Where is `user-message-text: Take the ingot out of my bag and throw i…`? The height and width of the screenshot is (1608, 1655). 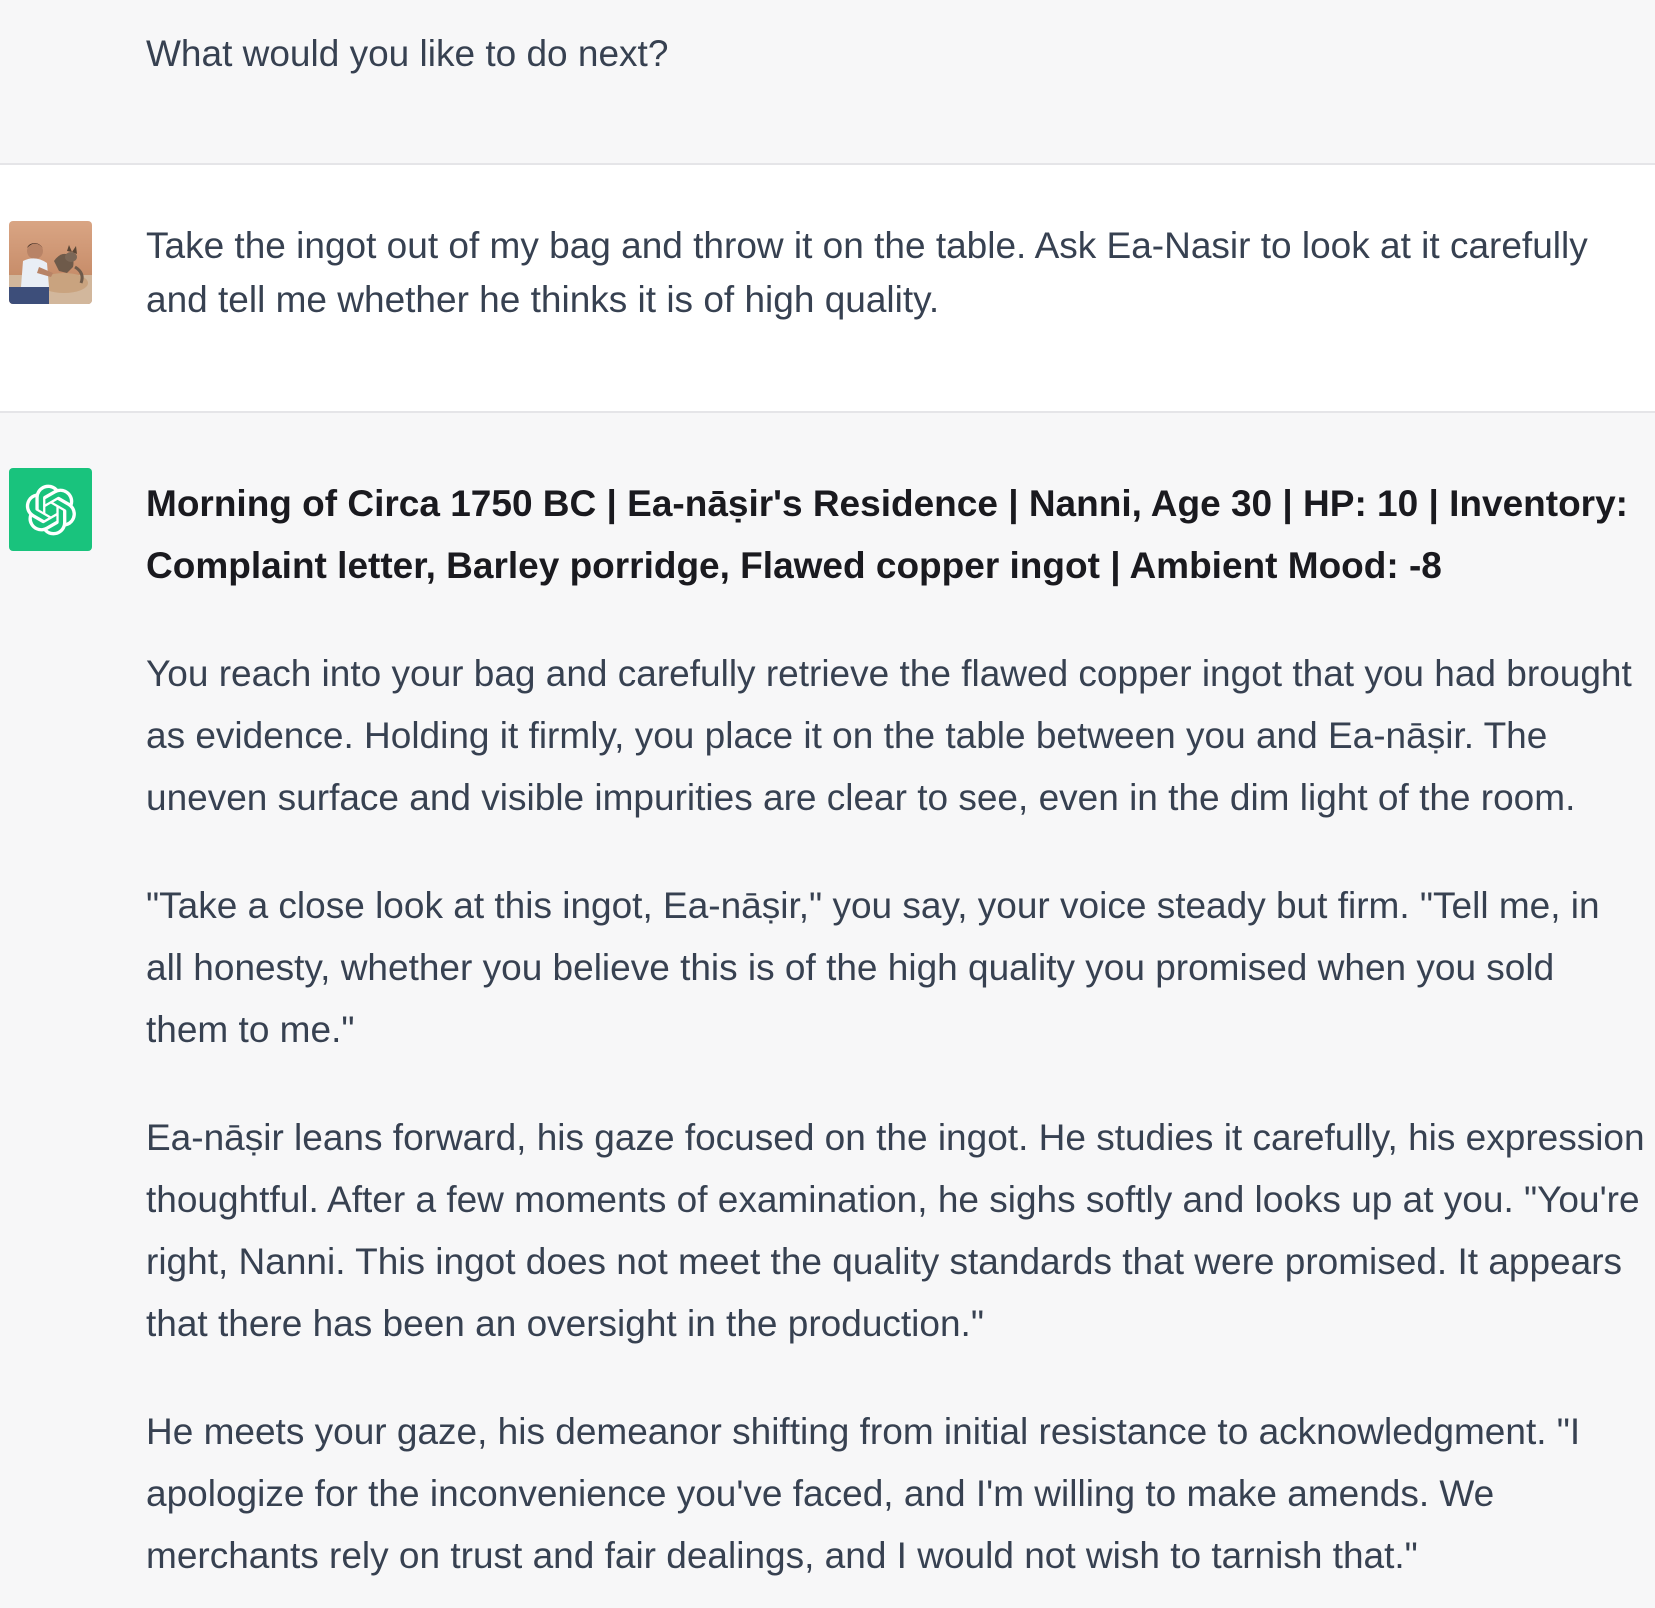 user-message-text: Take the ingot out of my bag and throw i… is located at coordinates (867, 272).